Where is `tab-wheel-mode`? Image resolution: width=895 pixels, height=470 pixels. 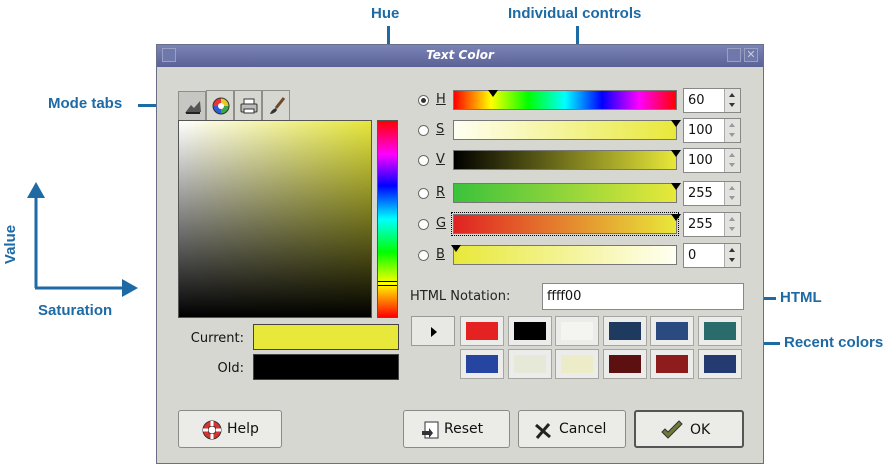
tab-wheel-mode is located at coordinates (220, 105).